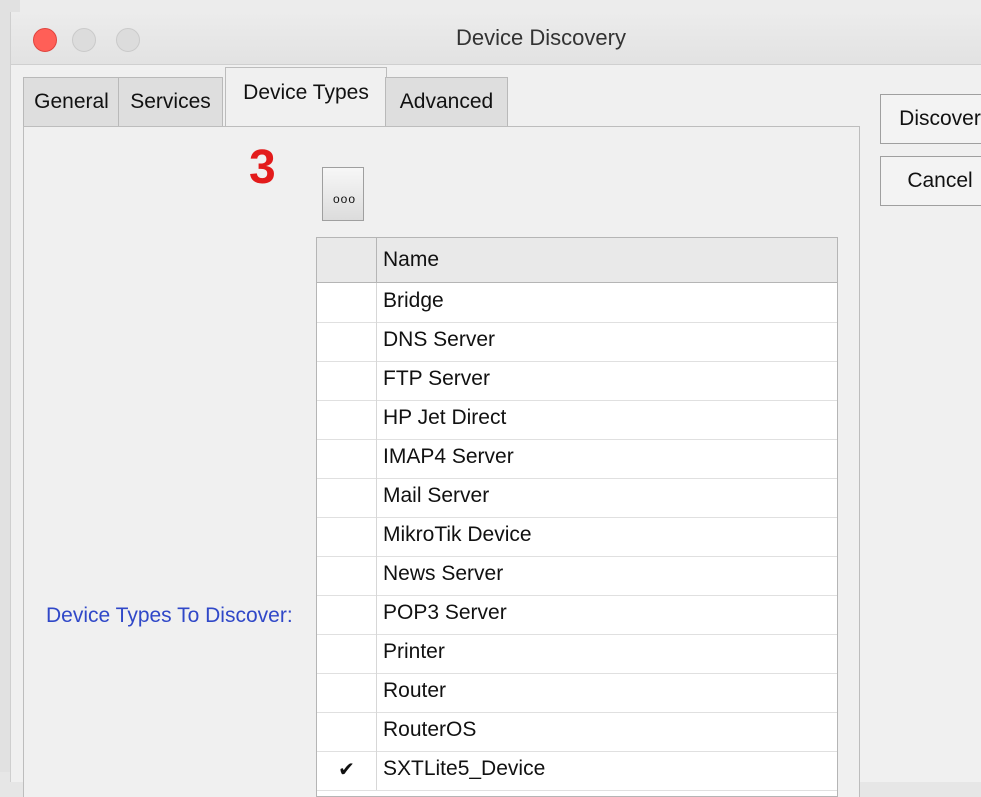 The image size is (981, 797). What do you see at coordinates (413, 300) in the screenshot?
I see `row-name: Bridge` at bounding box center [413, 300].